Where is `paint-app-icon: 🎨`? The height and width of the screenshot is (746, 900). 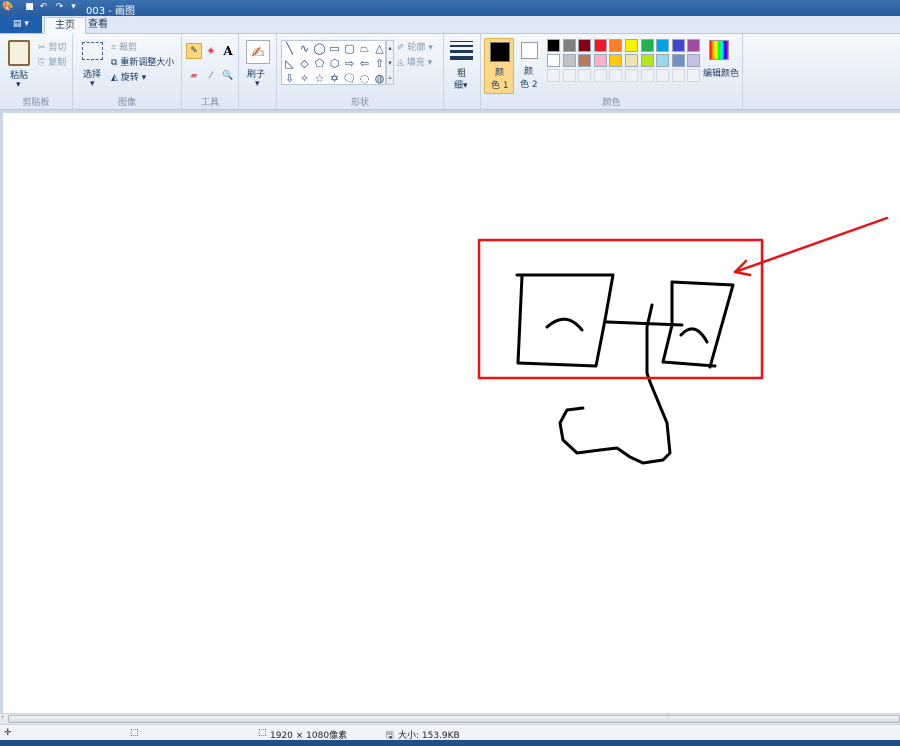 paint-app-icon: 🎨 is located at coordinates (7, 7).